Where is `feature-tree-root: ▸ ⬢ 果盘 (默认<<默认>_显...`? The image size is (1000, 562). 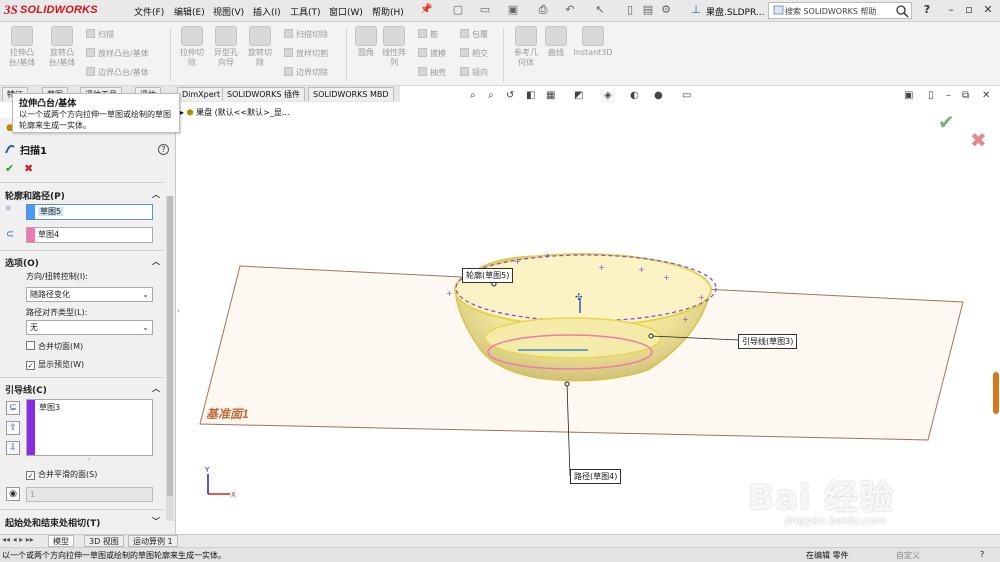 feature-tree-root: ▸ ⬢ 果盘 (默认<<默认>_显... is located at coordinates (235, 112).